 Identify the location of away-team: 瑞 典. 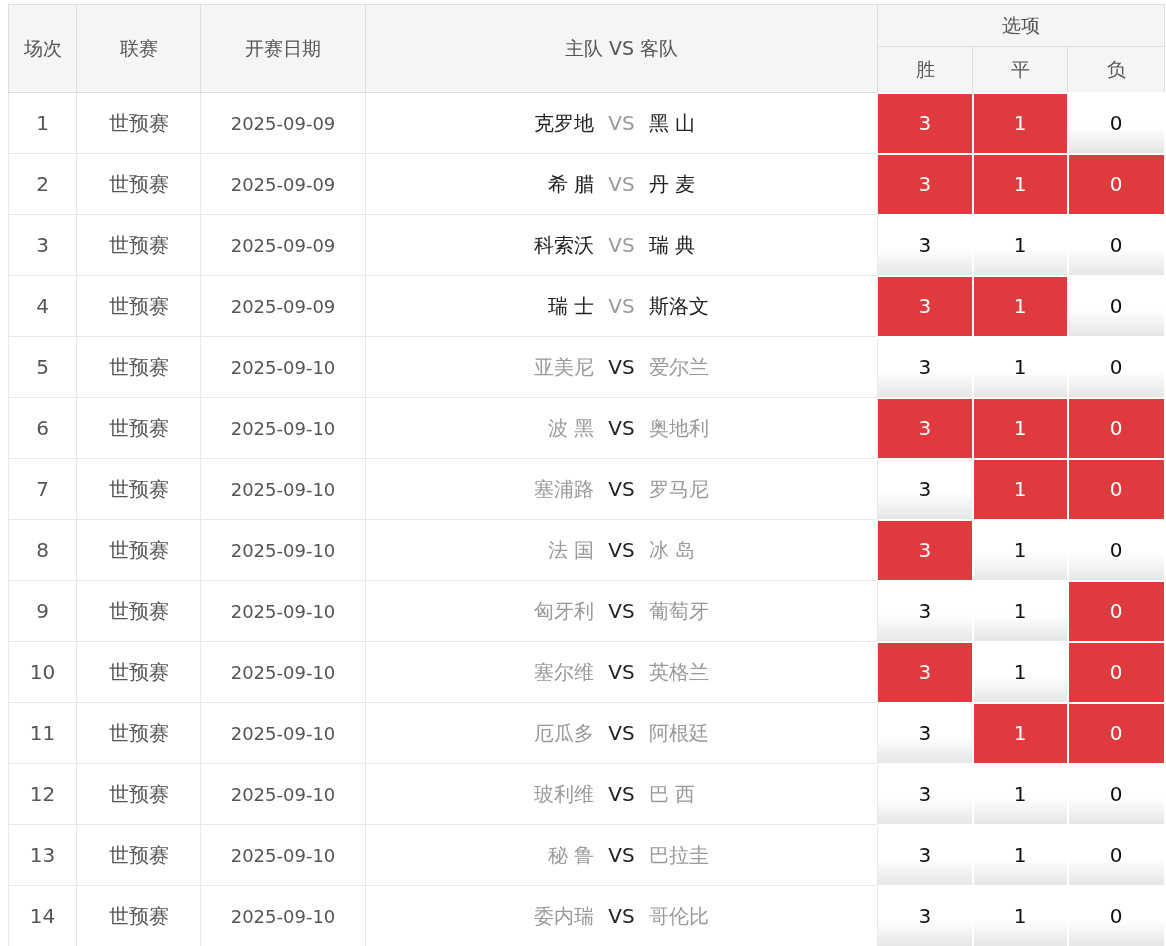
(672, 245).